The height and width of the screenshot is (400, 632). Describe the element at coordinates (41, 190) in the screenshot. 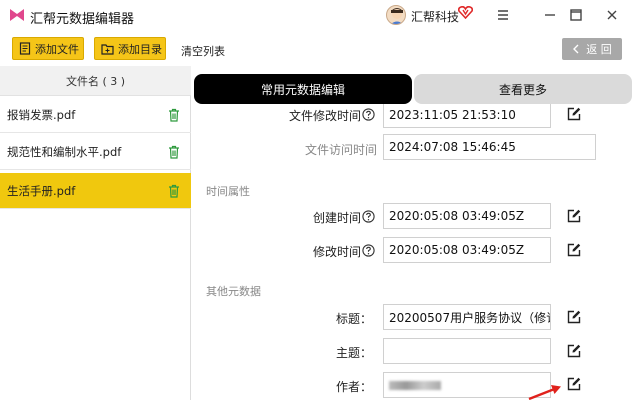

I see `file-name: 生活手册.pdf` at that location.